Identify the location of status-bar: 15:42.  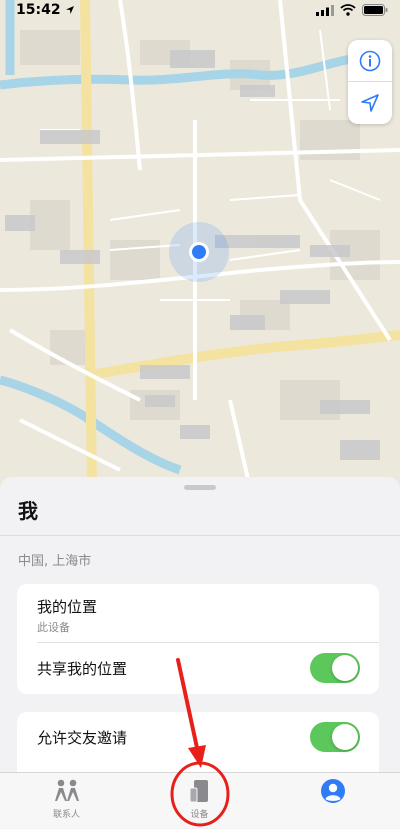
(200, 10).